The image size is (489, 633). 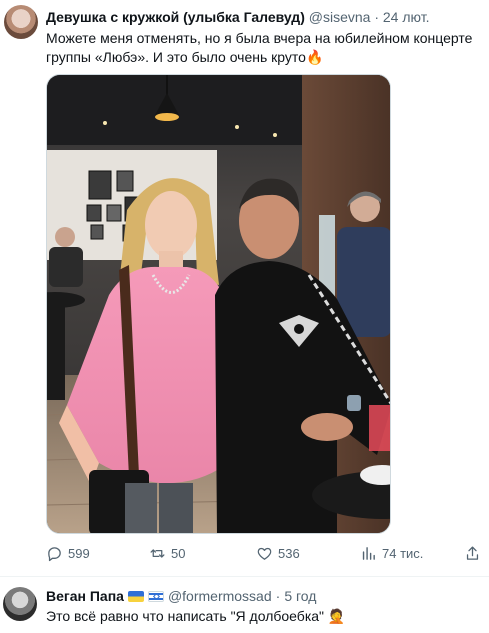 I want to click on share-icon, so click(x=472, y=553).